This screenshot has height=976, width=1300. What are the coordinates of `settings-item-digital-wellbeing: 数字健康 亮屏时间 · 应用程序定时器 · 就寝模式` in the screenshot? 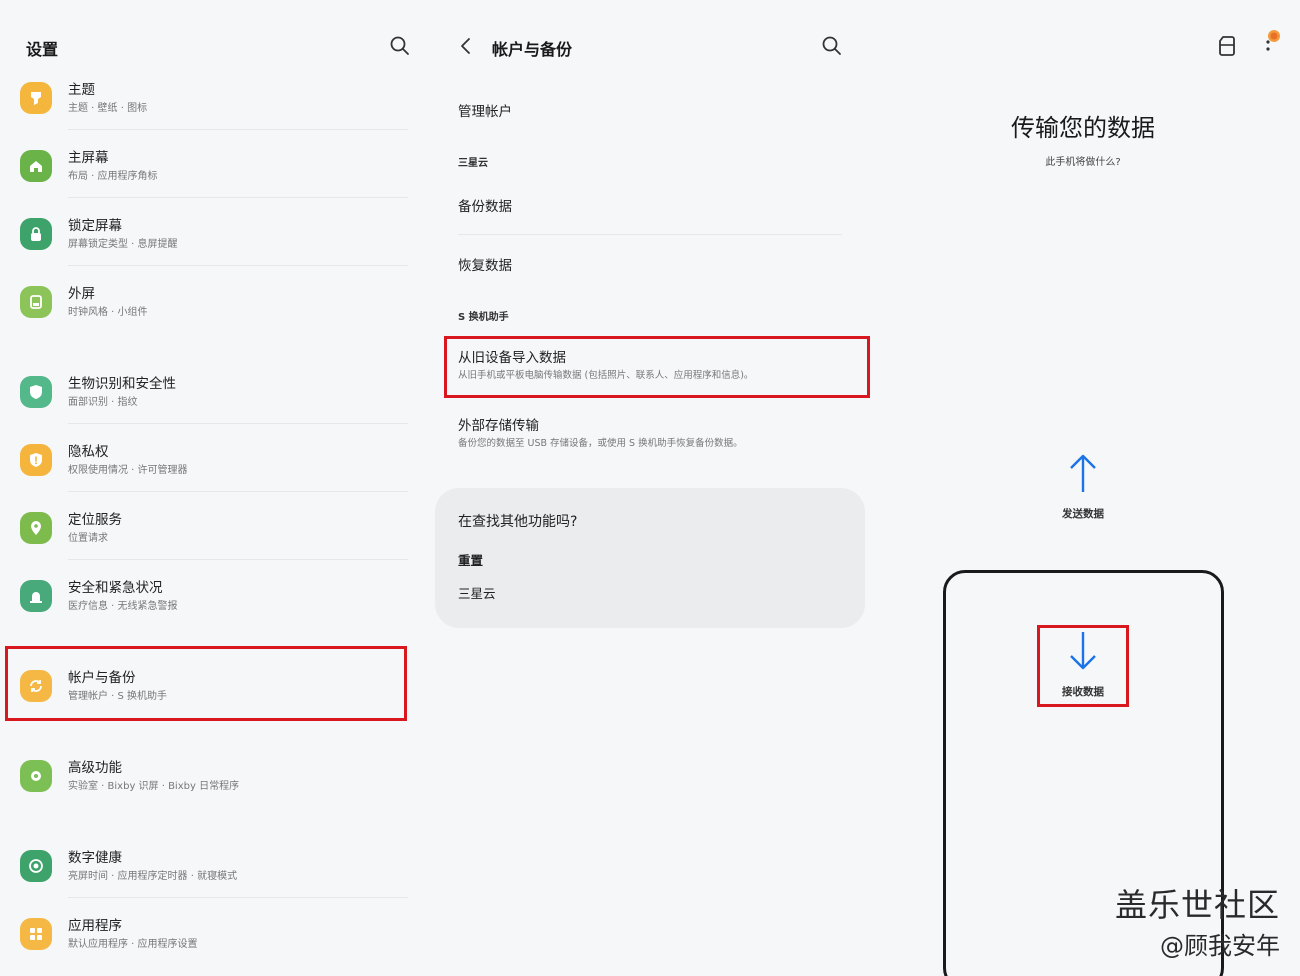 It's located at (213, 877).